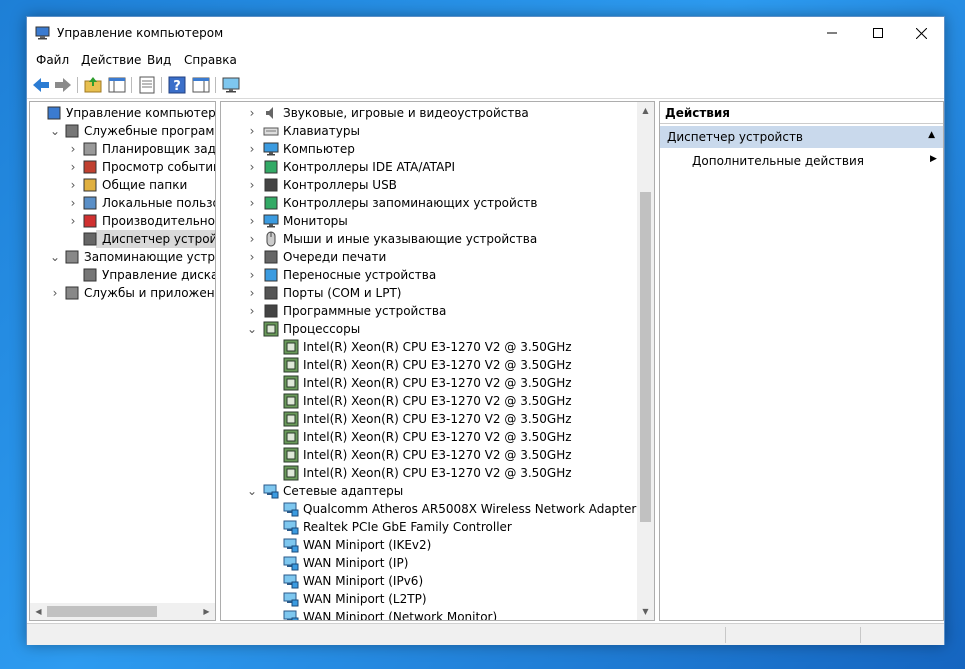 Image resolution: width=965 pixels, height=669 pixels. I want to click on device-category: › Порты (COM и LPT), so click(428, 293).